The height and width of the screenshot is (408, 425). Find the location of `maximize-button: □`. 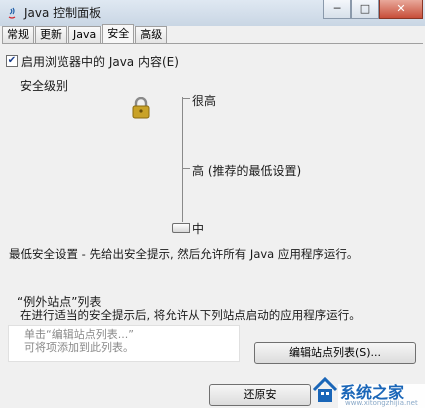

maximize-button: □ is located at coordinates (365, 9).